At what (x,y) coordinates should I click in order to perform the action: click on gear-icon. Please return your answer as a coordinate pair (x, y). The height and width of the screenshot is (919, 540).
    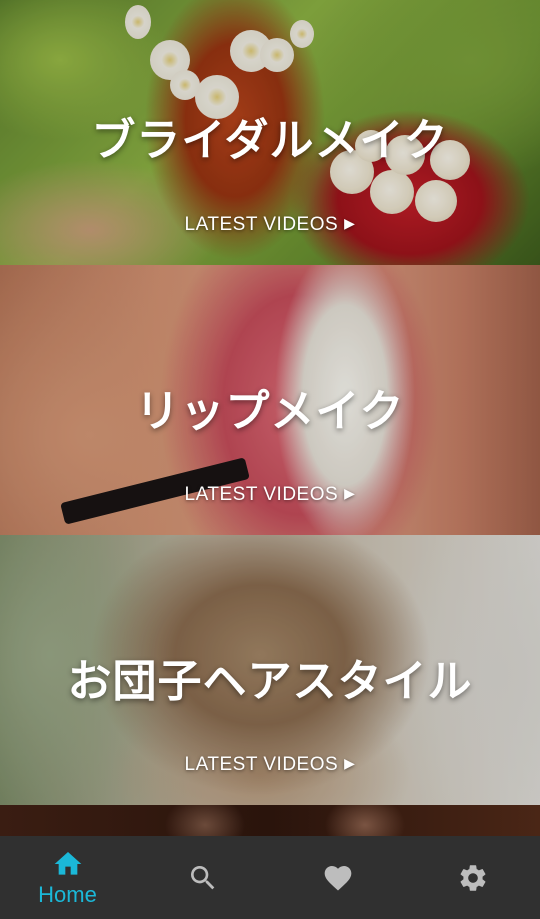
    Looking at the image, I should click on (472, 877).